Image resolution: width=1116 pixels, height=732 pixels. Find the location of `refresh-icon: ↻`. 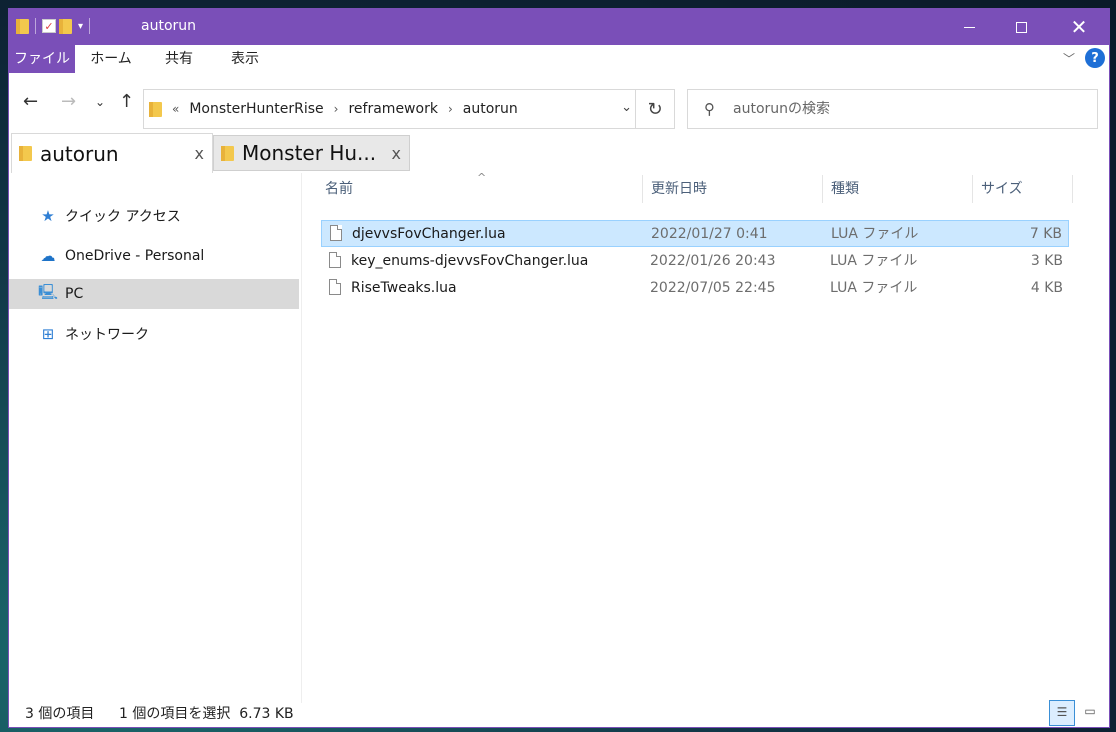

refresh-icon: ↻ is located at coordinates (655, 109).